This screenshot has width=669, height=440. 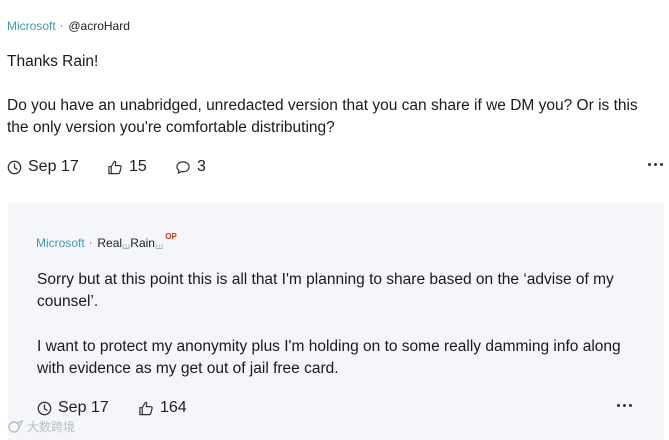 I want to click on reply-date: Sep 17, so click(x=73, y=408).